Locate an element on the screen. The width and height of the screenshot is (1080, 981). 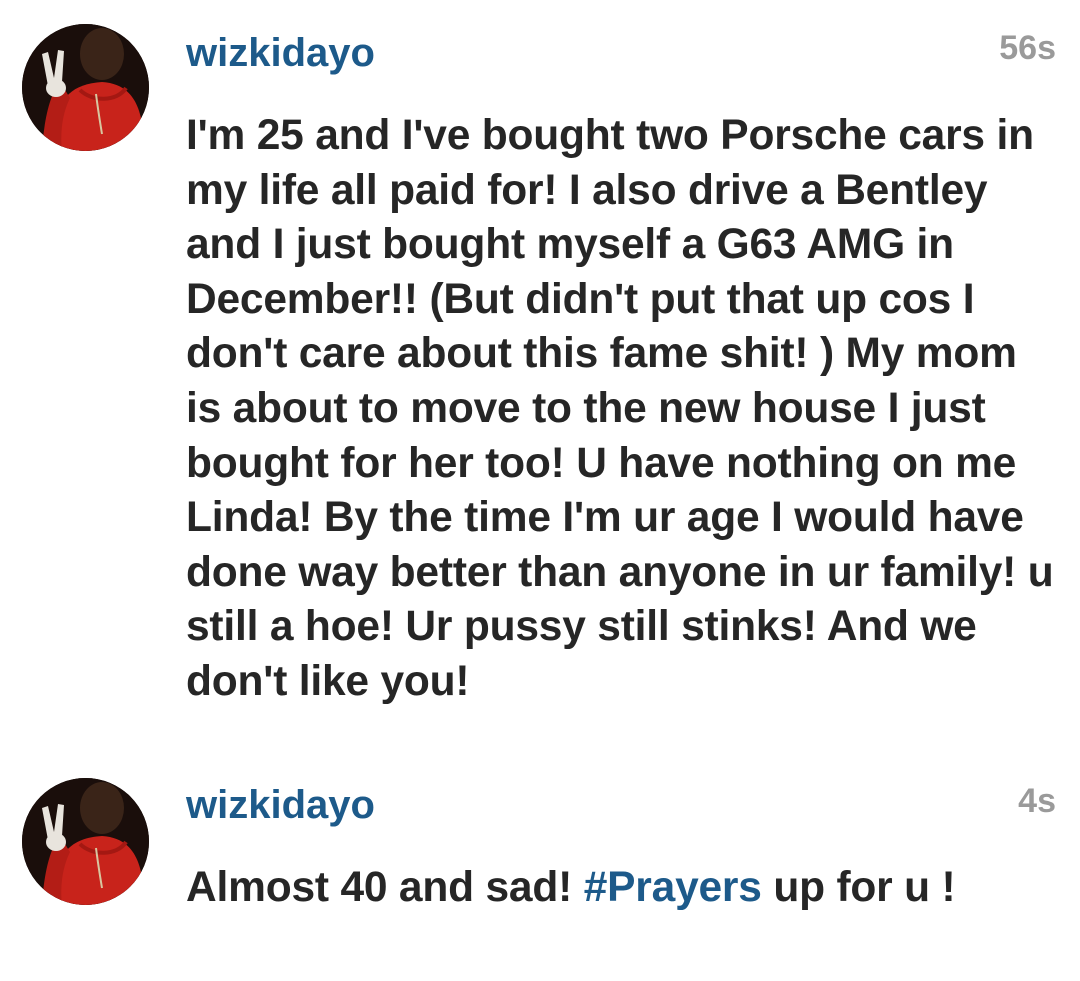
comment-timestamp: 56s is located at coordinates (1027, 48).